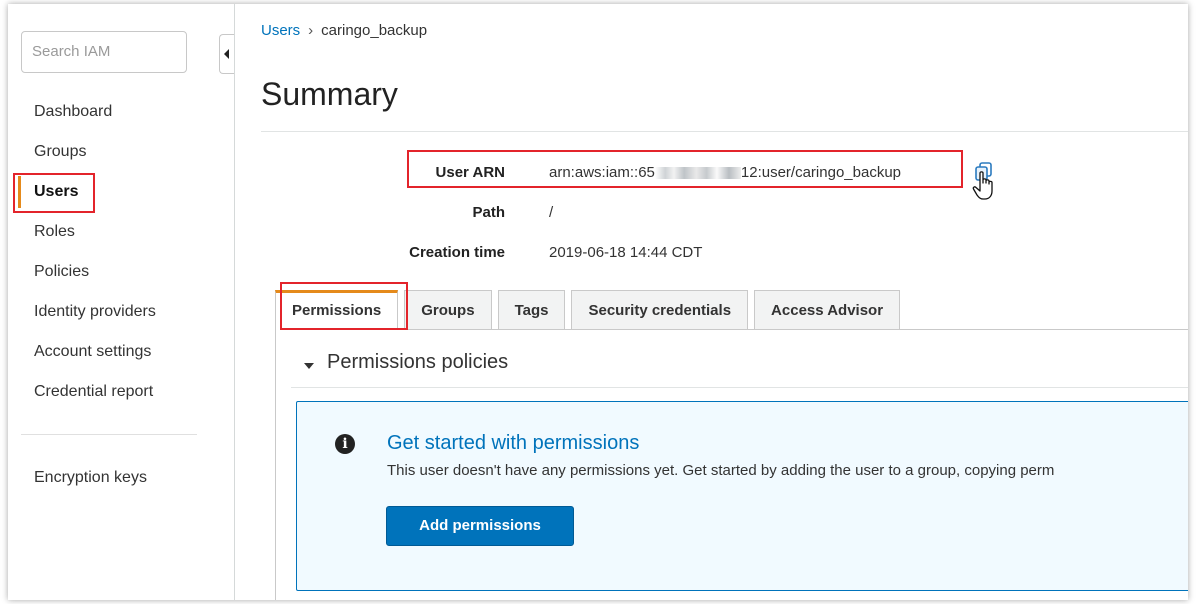 This screenshot has height=604, width=1197. I want to click on permissions-policies-header: Permissions policies, so click(417, 362).